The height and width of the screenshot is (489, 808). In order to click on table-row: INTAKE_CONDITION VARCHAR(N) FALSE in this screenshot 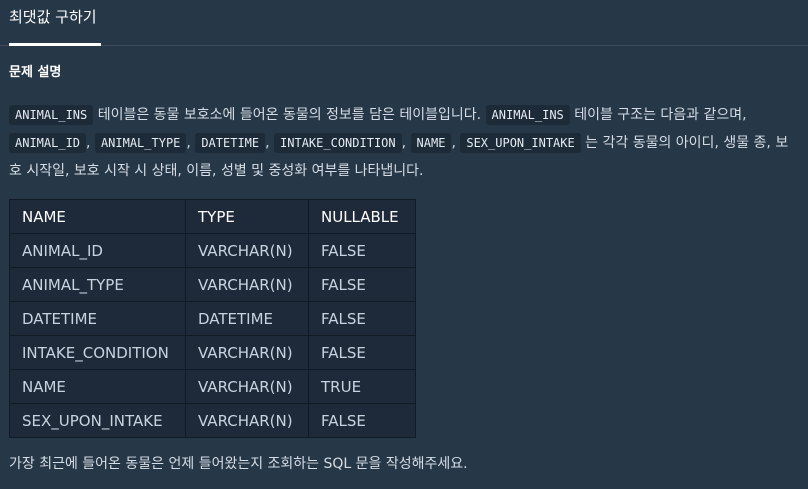, I will do `click(212, 352)`.